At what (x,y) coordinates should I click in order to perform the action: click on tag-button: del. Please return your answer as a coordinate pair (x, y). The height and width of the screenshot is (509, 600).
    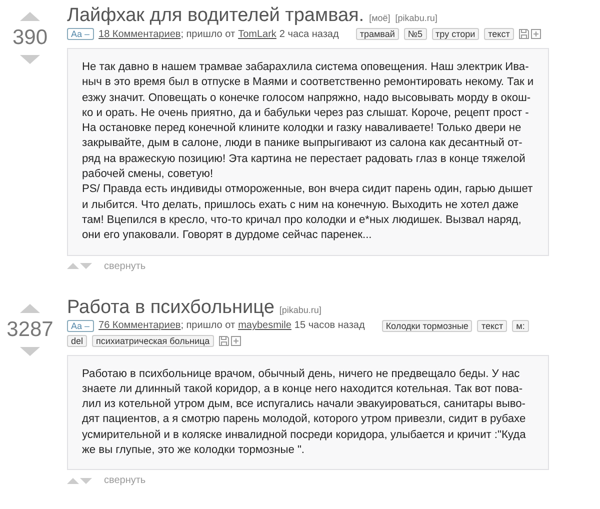
    Looking at the image, I should click on (77, 340).